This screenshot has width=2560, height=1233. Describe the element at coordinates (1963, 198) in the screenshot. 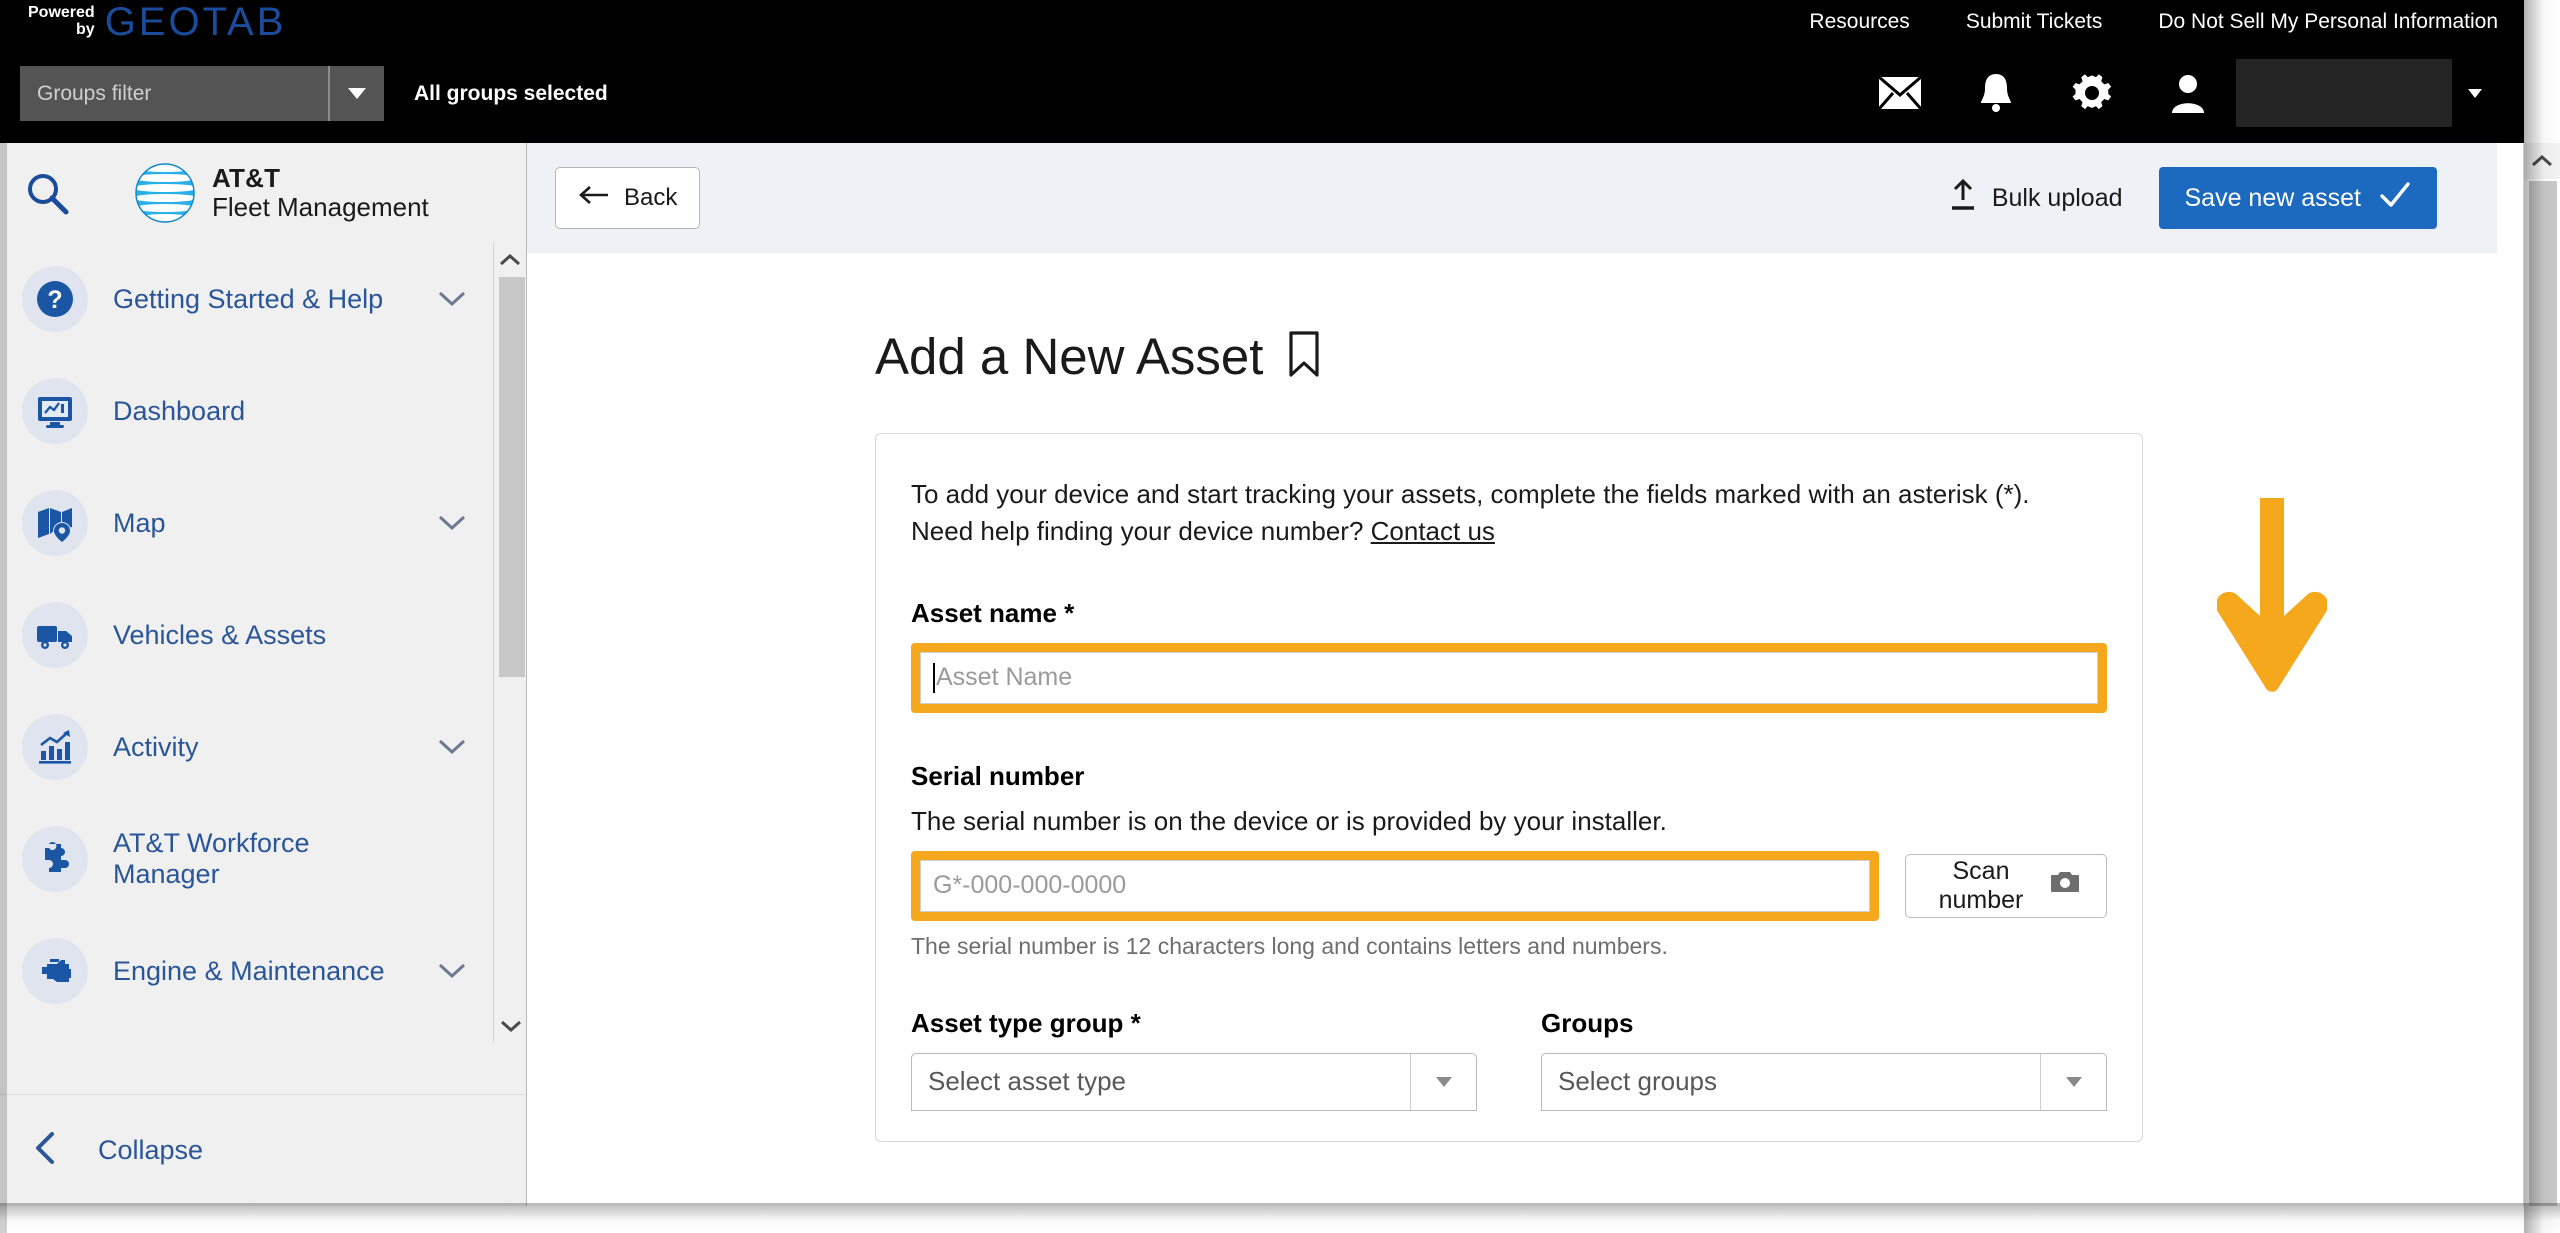

I see `upload-icon` at that location.